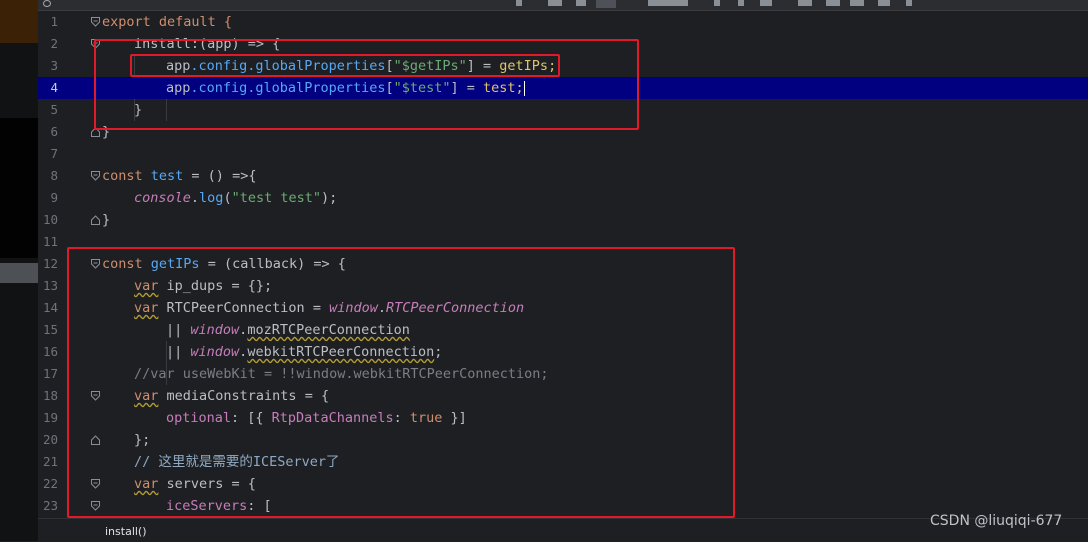  Describe the element at coordinates (563, 198) in the screenshot. I see `code-line: 9 console.log("test test");` at that location.